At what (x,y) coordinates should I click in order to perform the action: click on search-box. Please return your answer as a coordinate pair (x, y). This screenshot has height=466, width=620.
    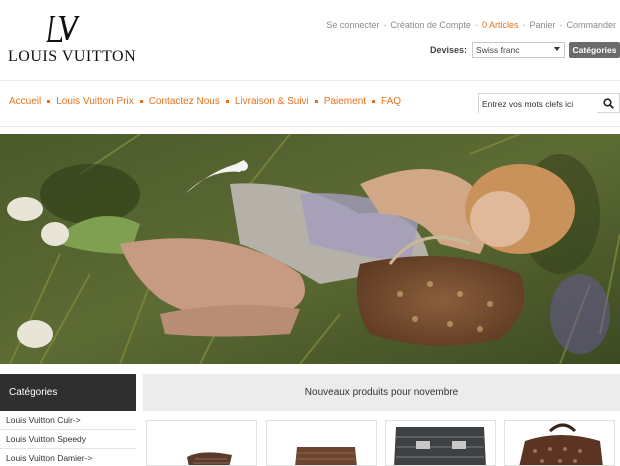
    Looking at the image, I should click on (549, 103).